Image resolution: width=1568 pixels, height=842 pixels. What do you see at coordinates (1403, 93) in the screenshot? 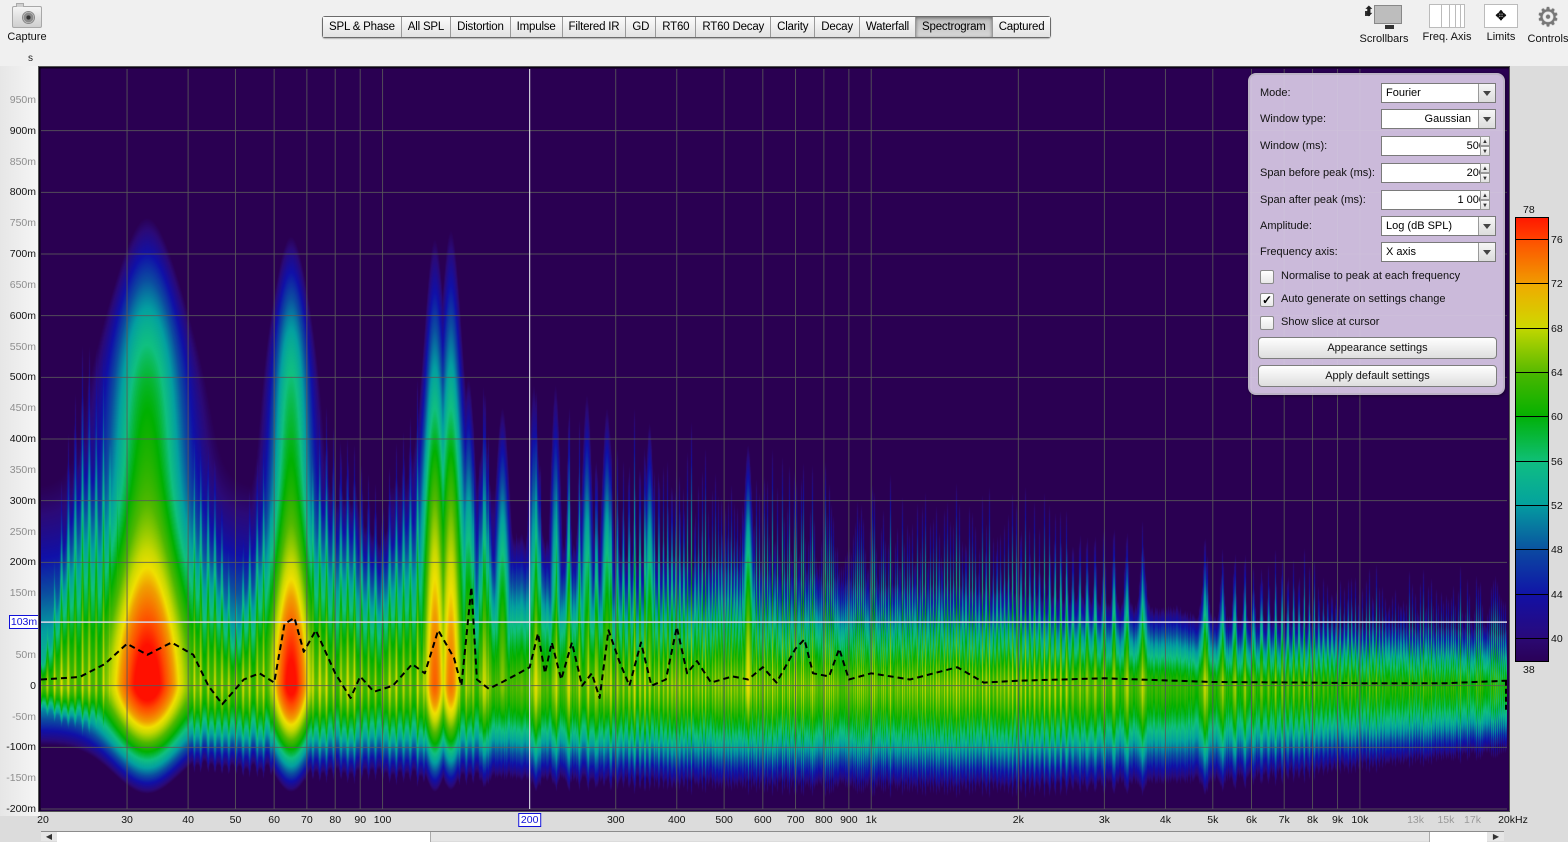
I see `mode-value: Fourier` at bounding box center [1403, 93].